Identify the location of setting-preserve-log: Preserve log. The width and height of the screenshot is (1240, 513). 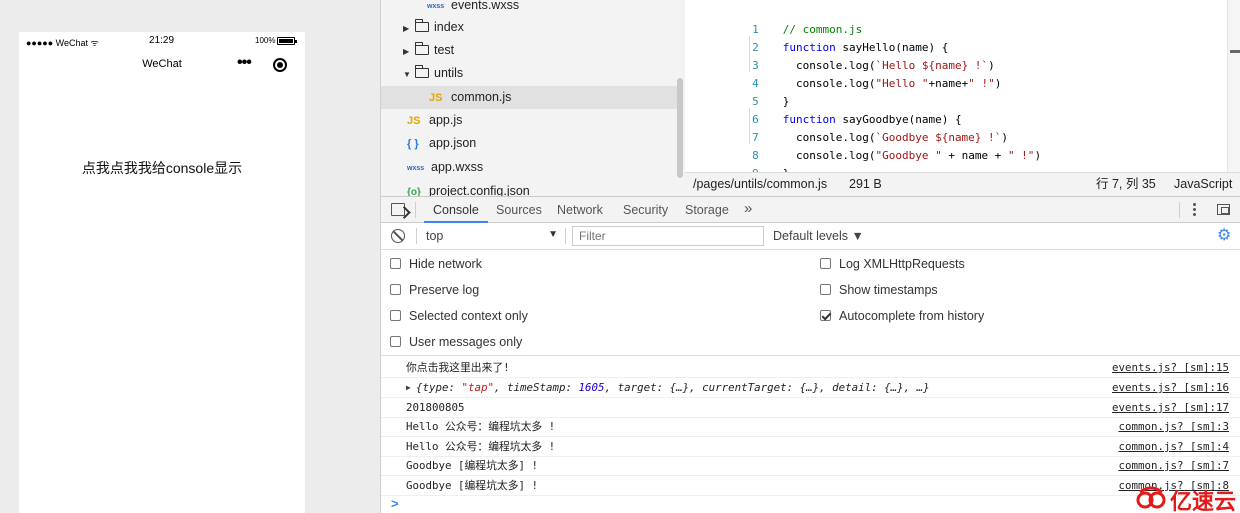
(434, 290).